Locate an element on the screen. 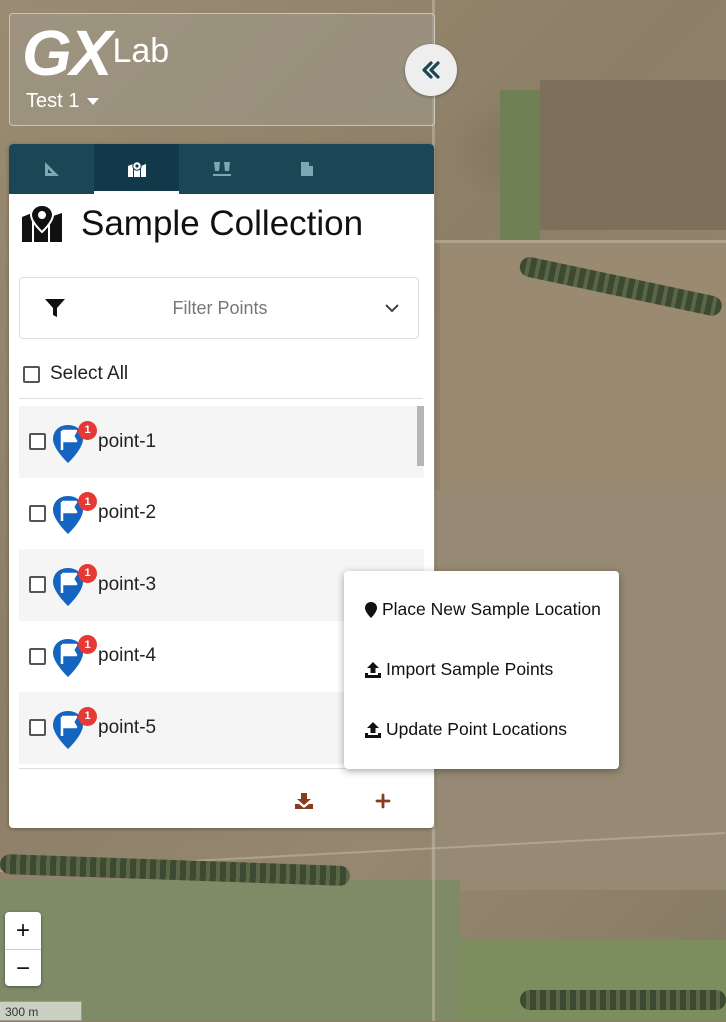  menu-item-import-points: Import Sample Points is located at coordinates (458, 669).